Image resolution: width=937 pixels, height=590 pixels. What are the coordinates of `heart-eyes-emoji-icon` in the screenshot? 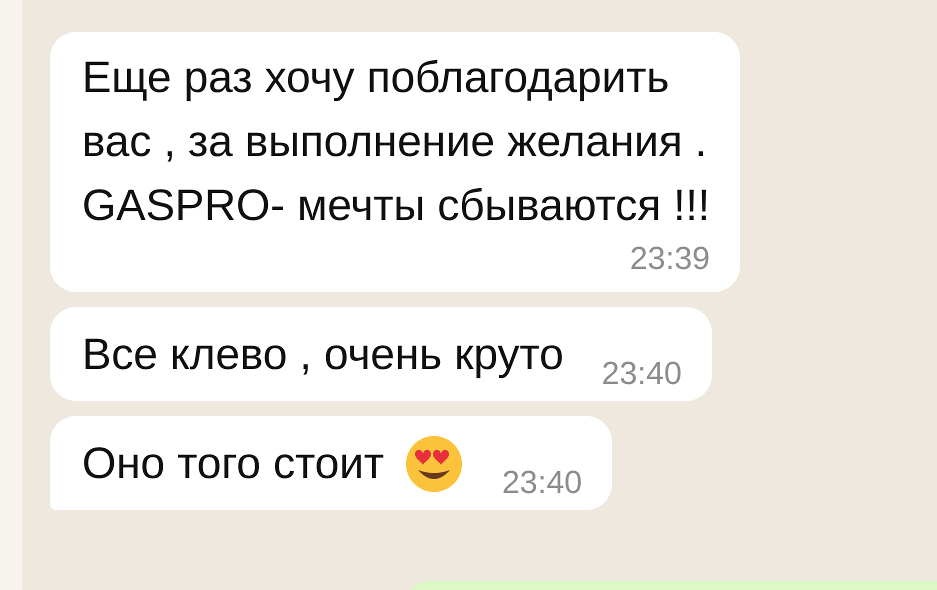 It's located at (434, 464).